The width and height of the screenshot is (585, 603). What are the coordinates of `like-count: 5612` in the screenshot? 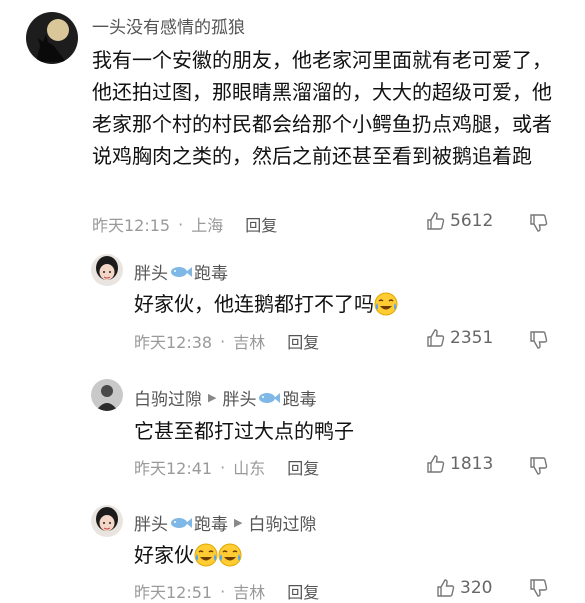 It's located at (472, 221).